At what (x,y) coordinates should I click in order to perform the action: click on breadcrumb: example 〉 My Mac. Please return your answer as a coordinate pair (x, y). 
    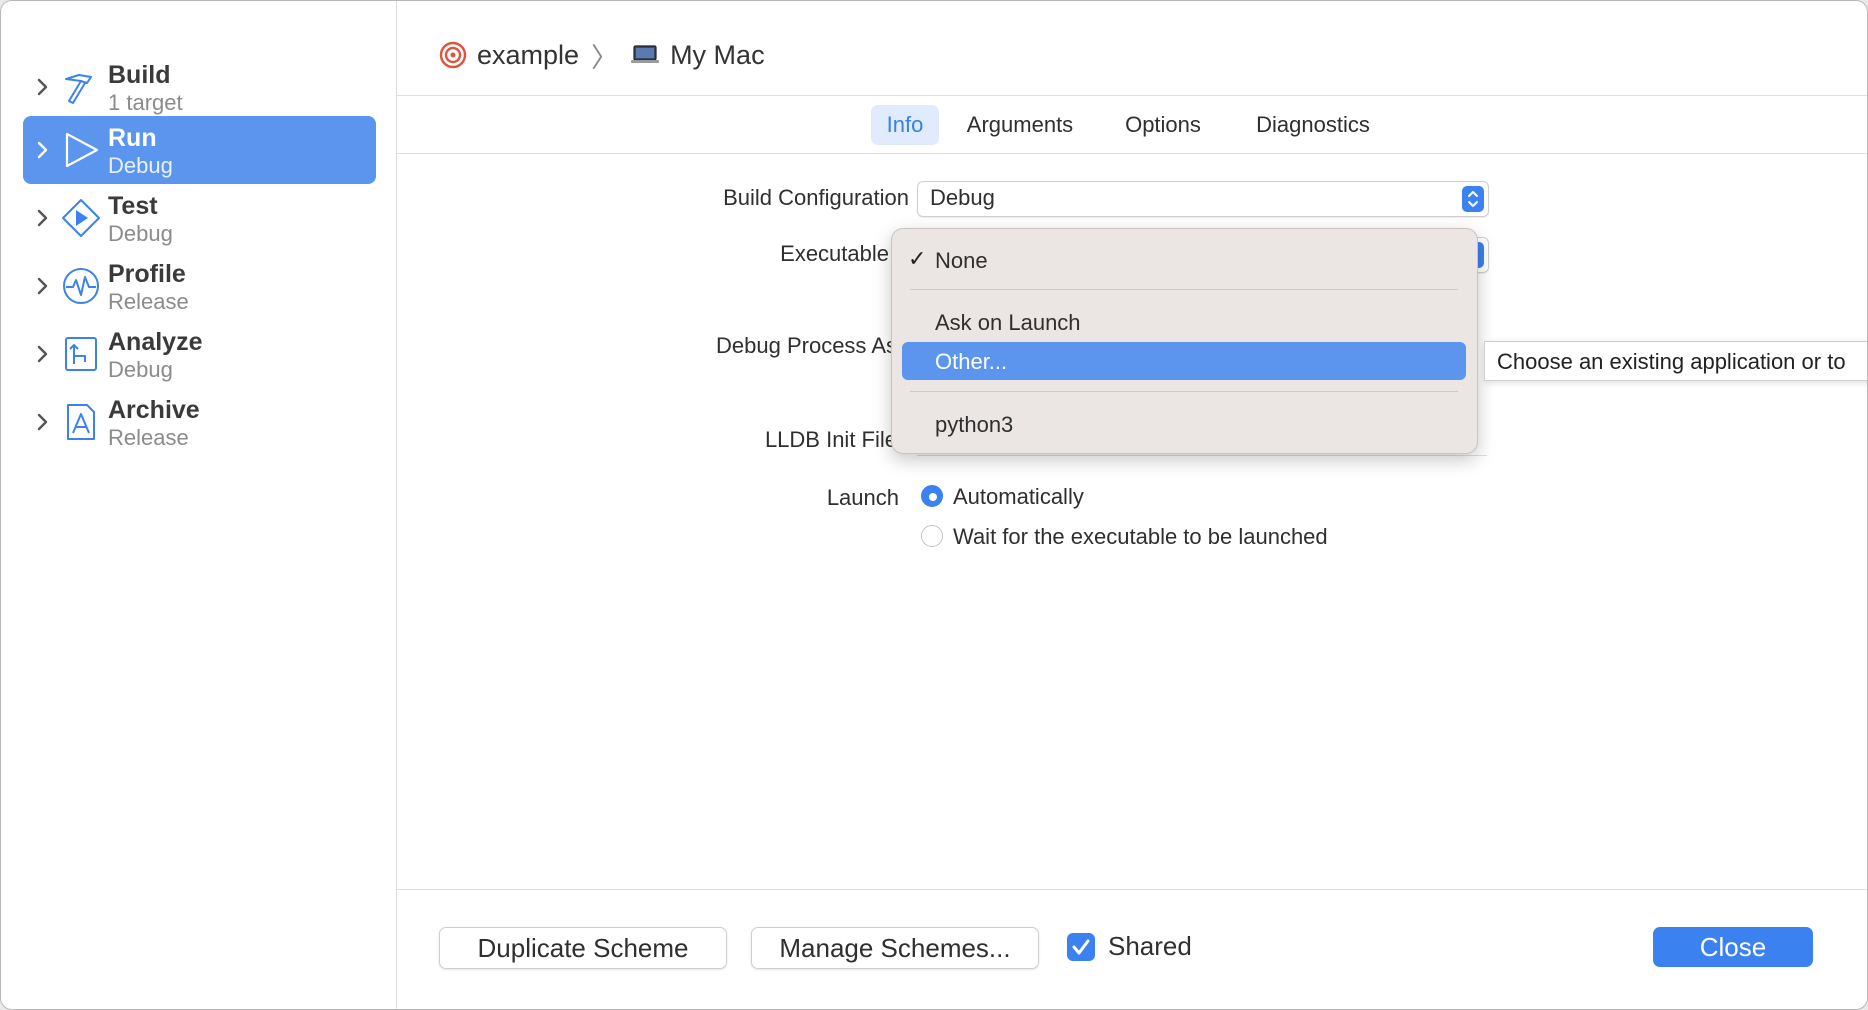
    Looking at the image, I should click on (602, 55).